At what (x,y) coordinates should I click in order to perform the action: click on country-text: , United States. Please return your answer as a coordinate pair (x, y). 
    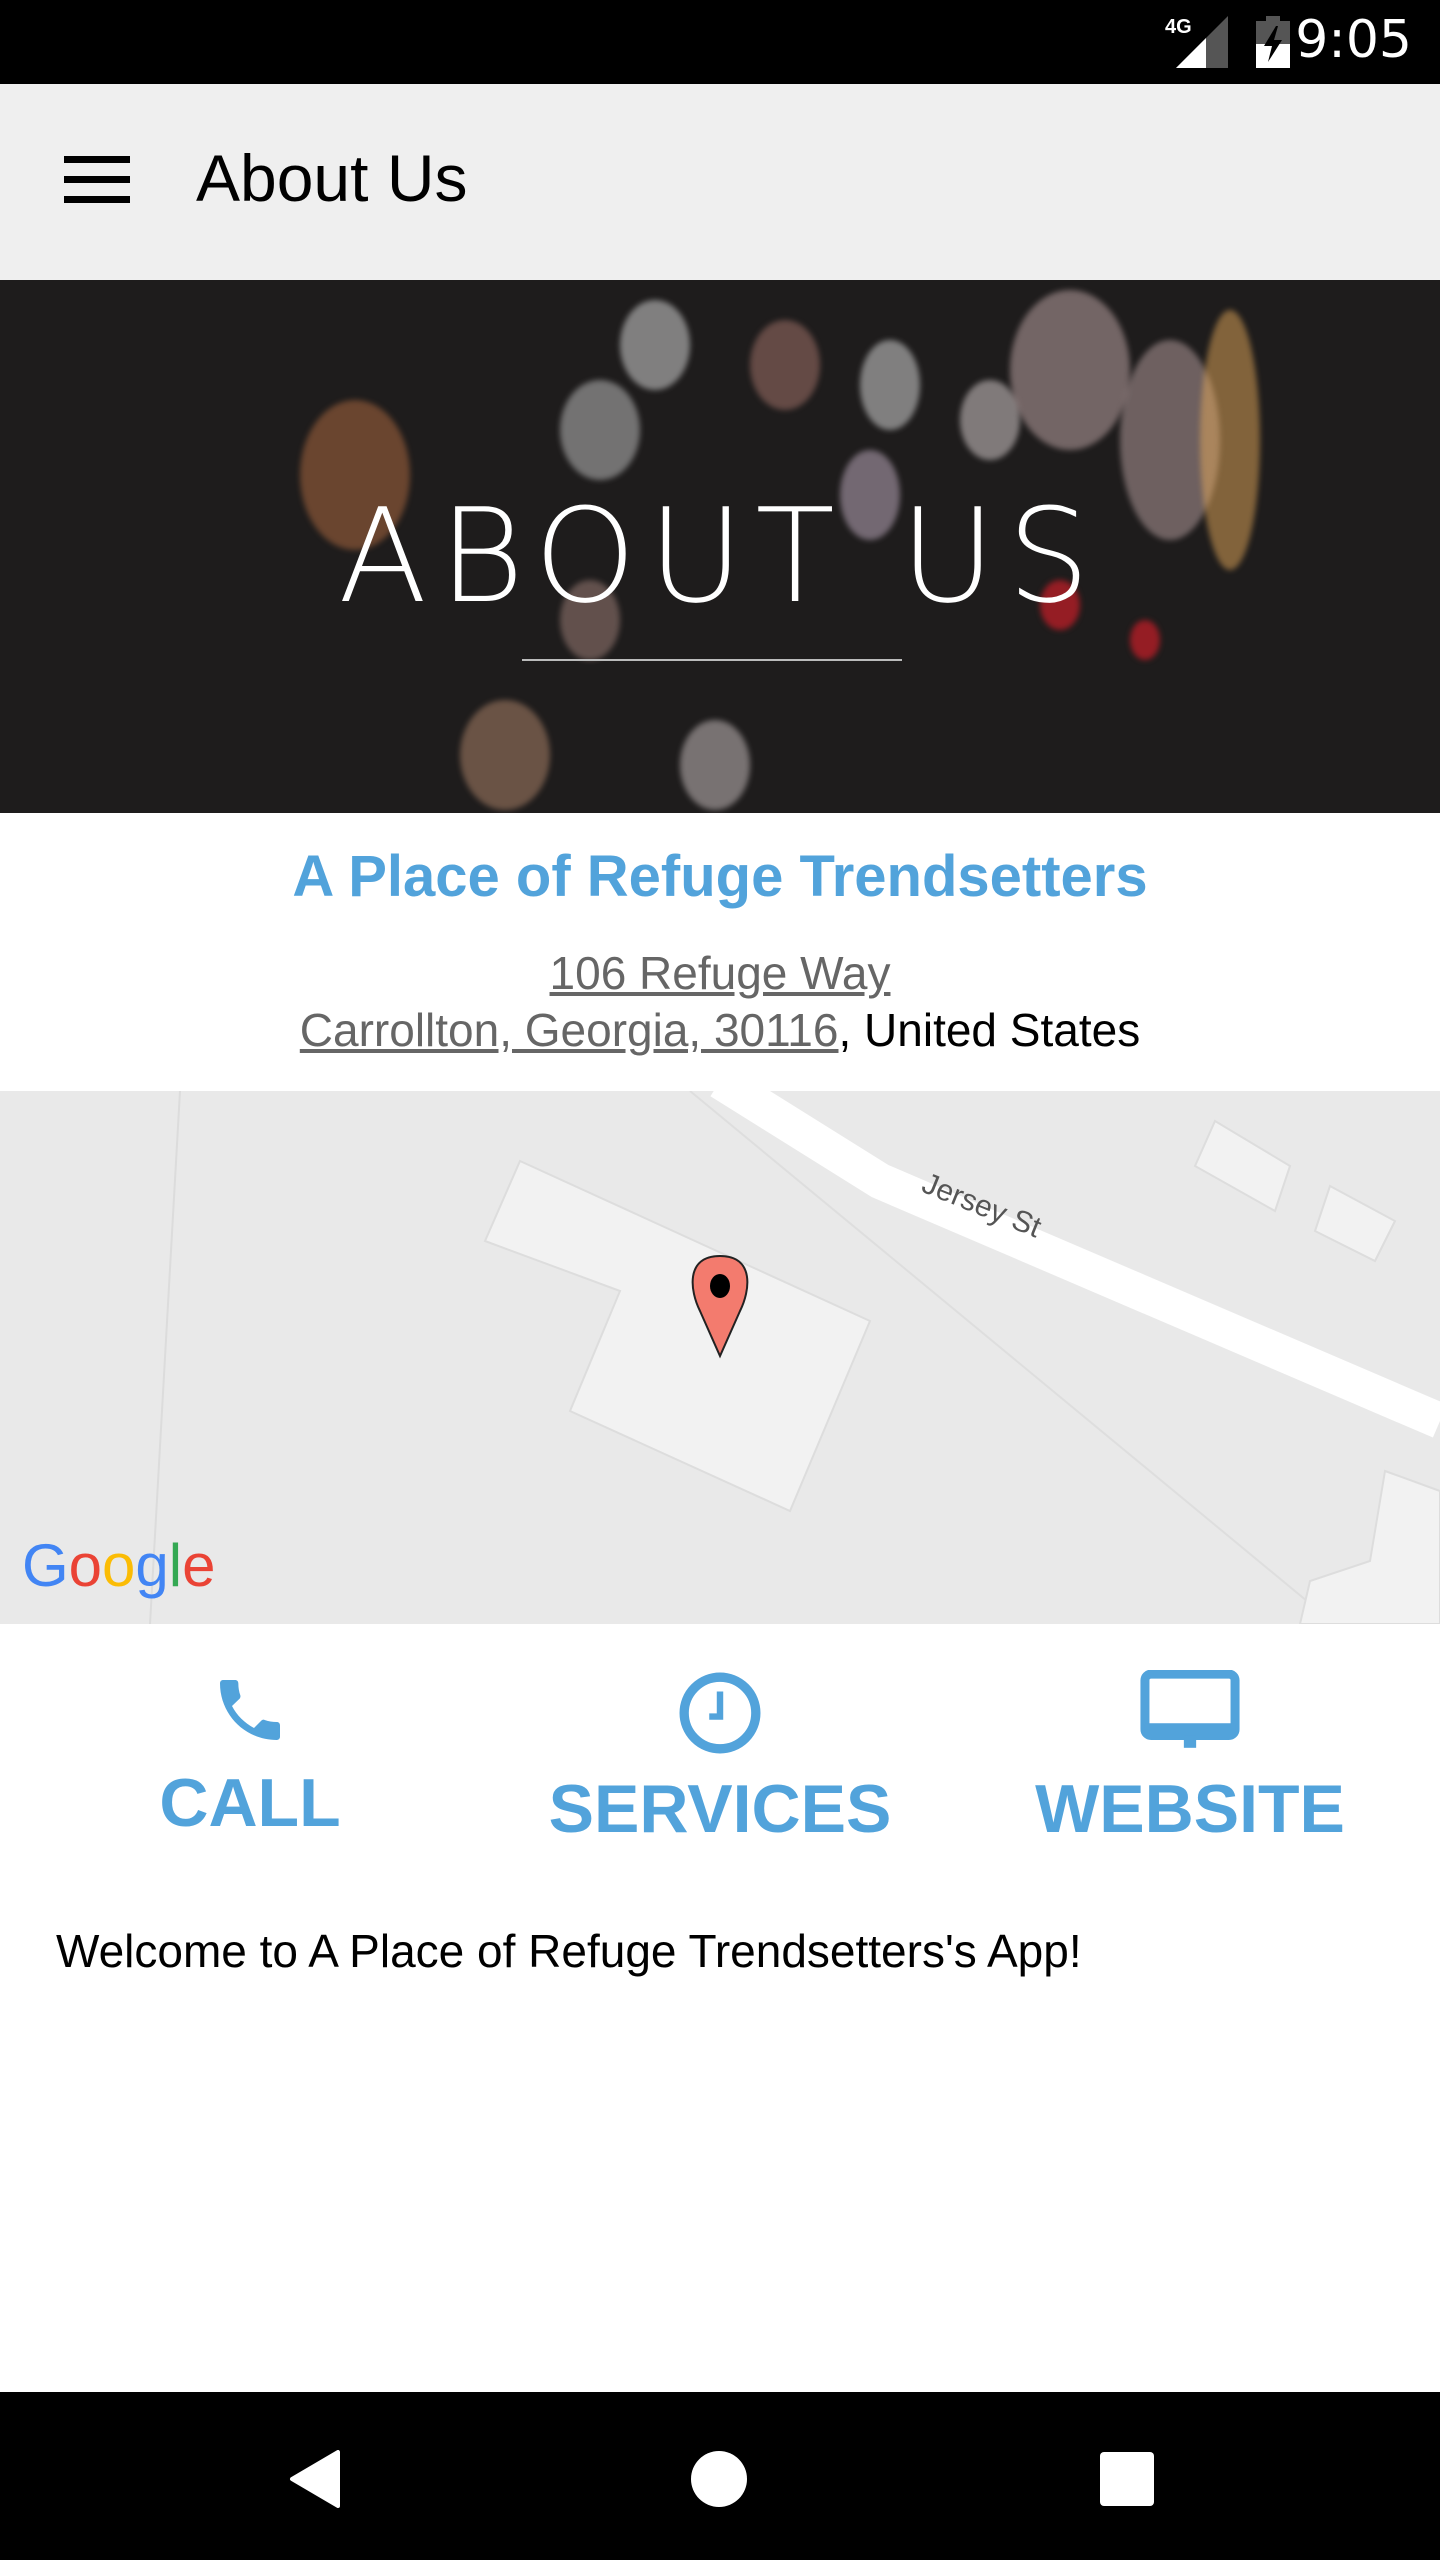
    Looking at the image, I should click on (989, 1030).